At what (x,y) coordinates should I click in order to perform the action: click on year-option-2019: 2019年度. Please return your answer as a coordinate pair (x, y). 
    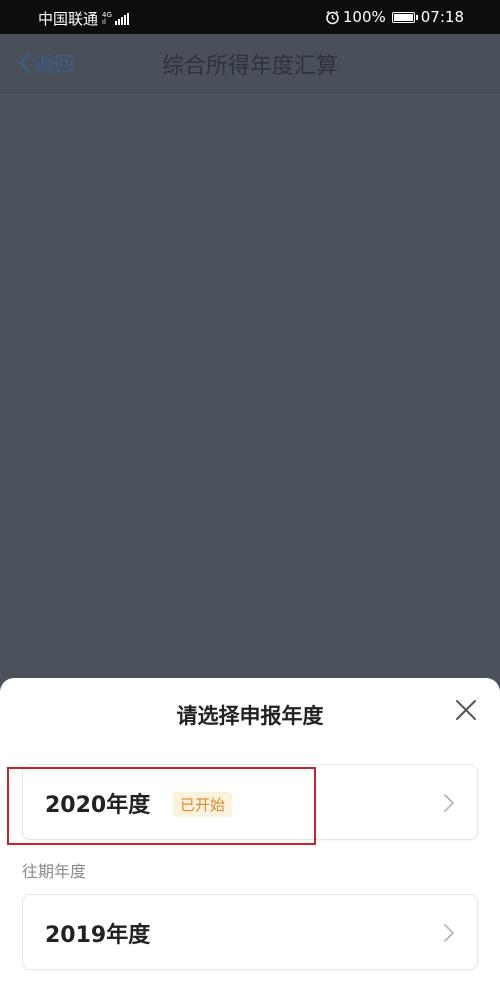
    Looking at the image, I should click on (250, 932).